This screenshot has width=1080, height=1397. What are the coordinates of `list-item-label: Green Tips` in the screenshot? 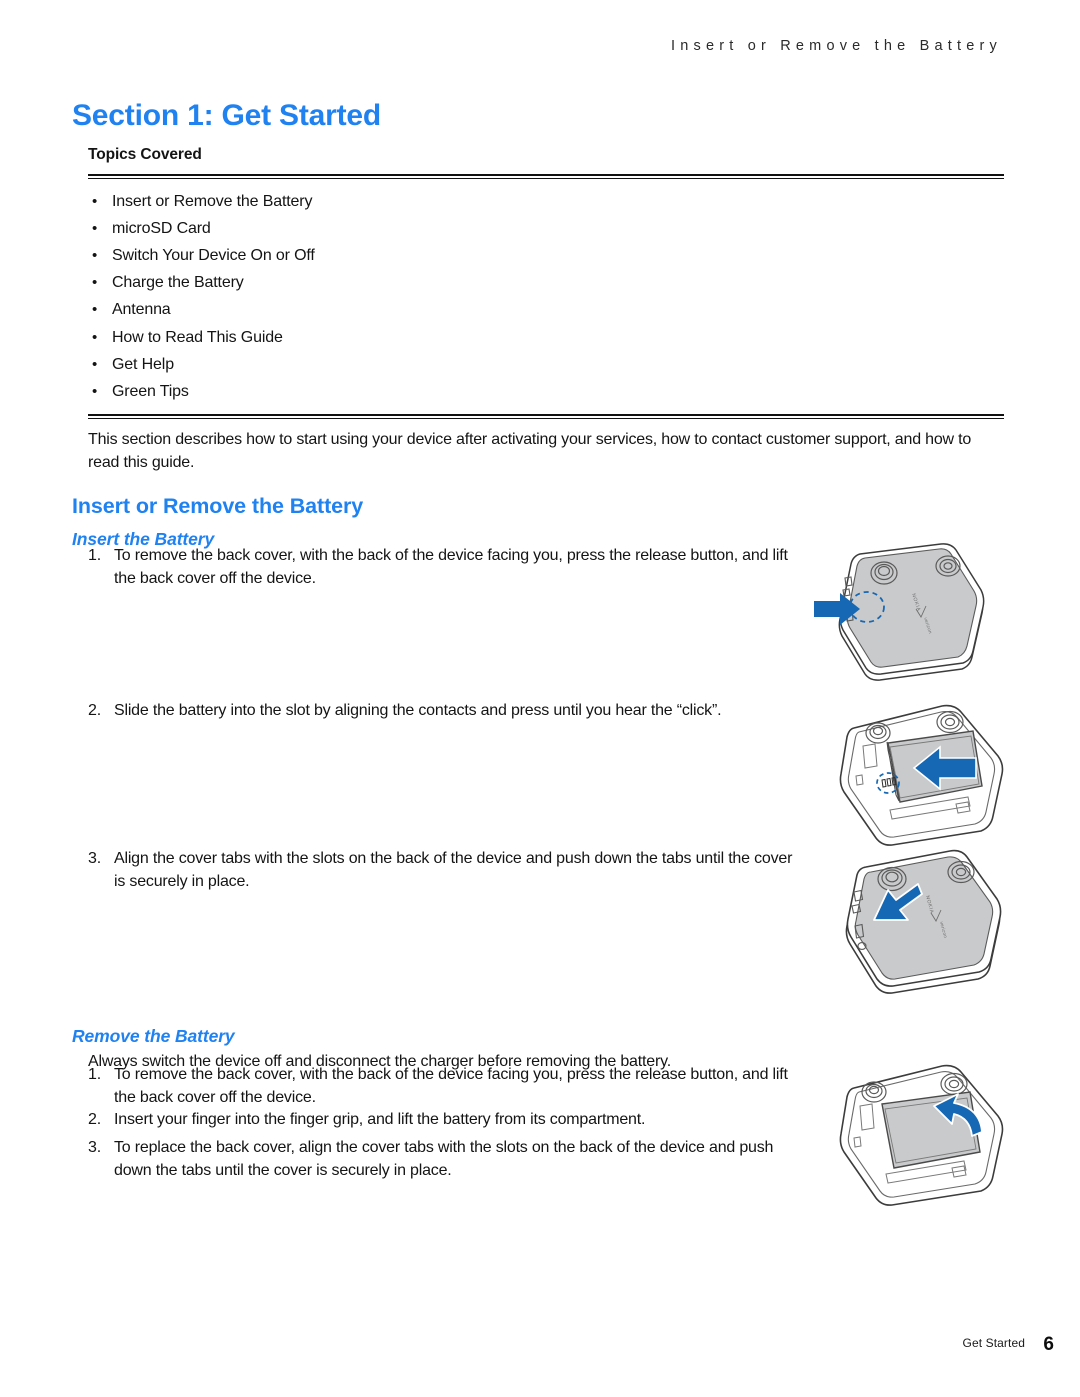 It's located at (150, 392).